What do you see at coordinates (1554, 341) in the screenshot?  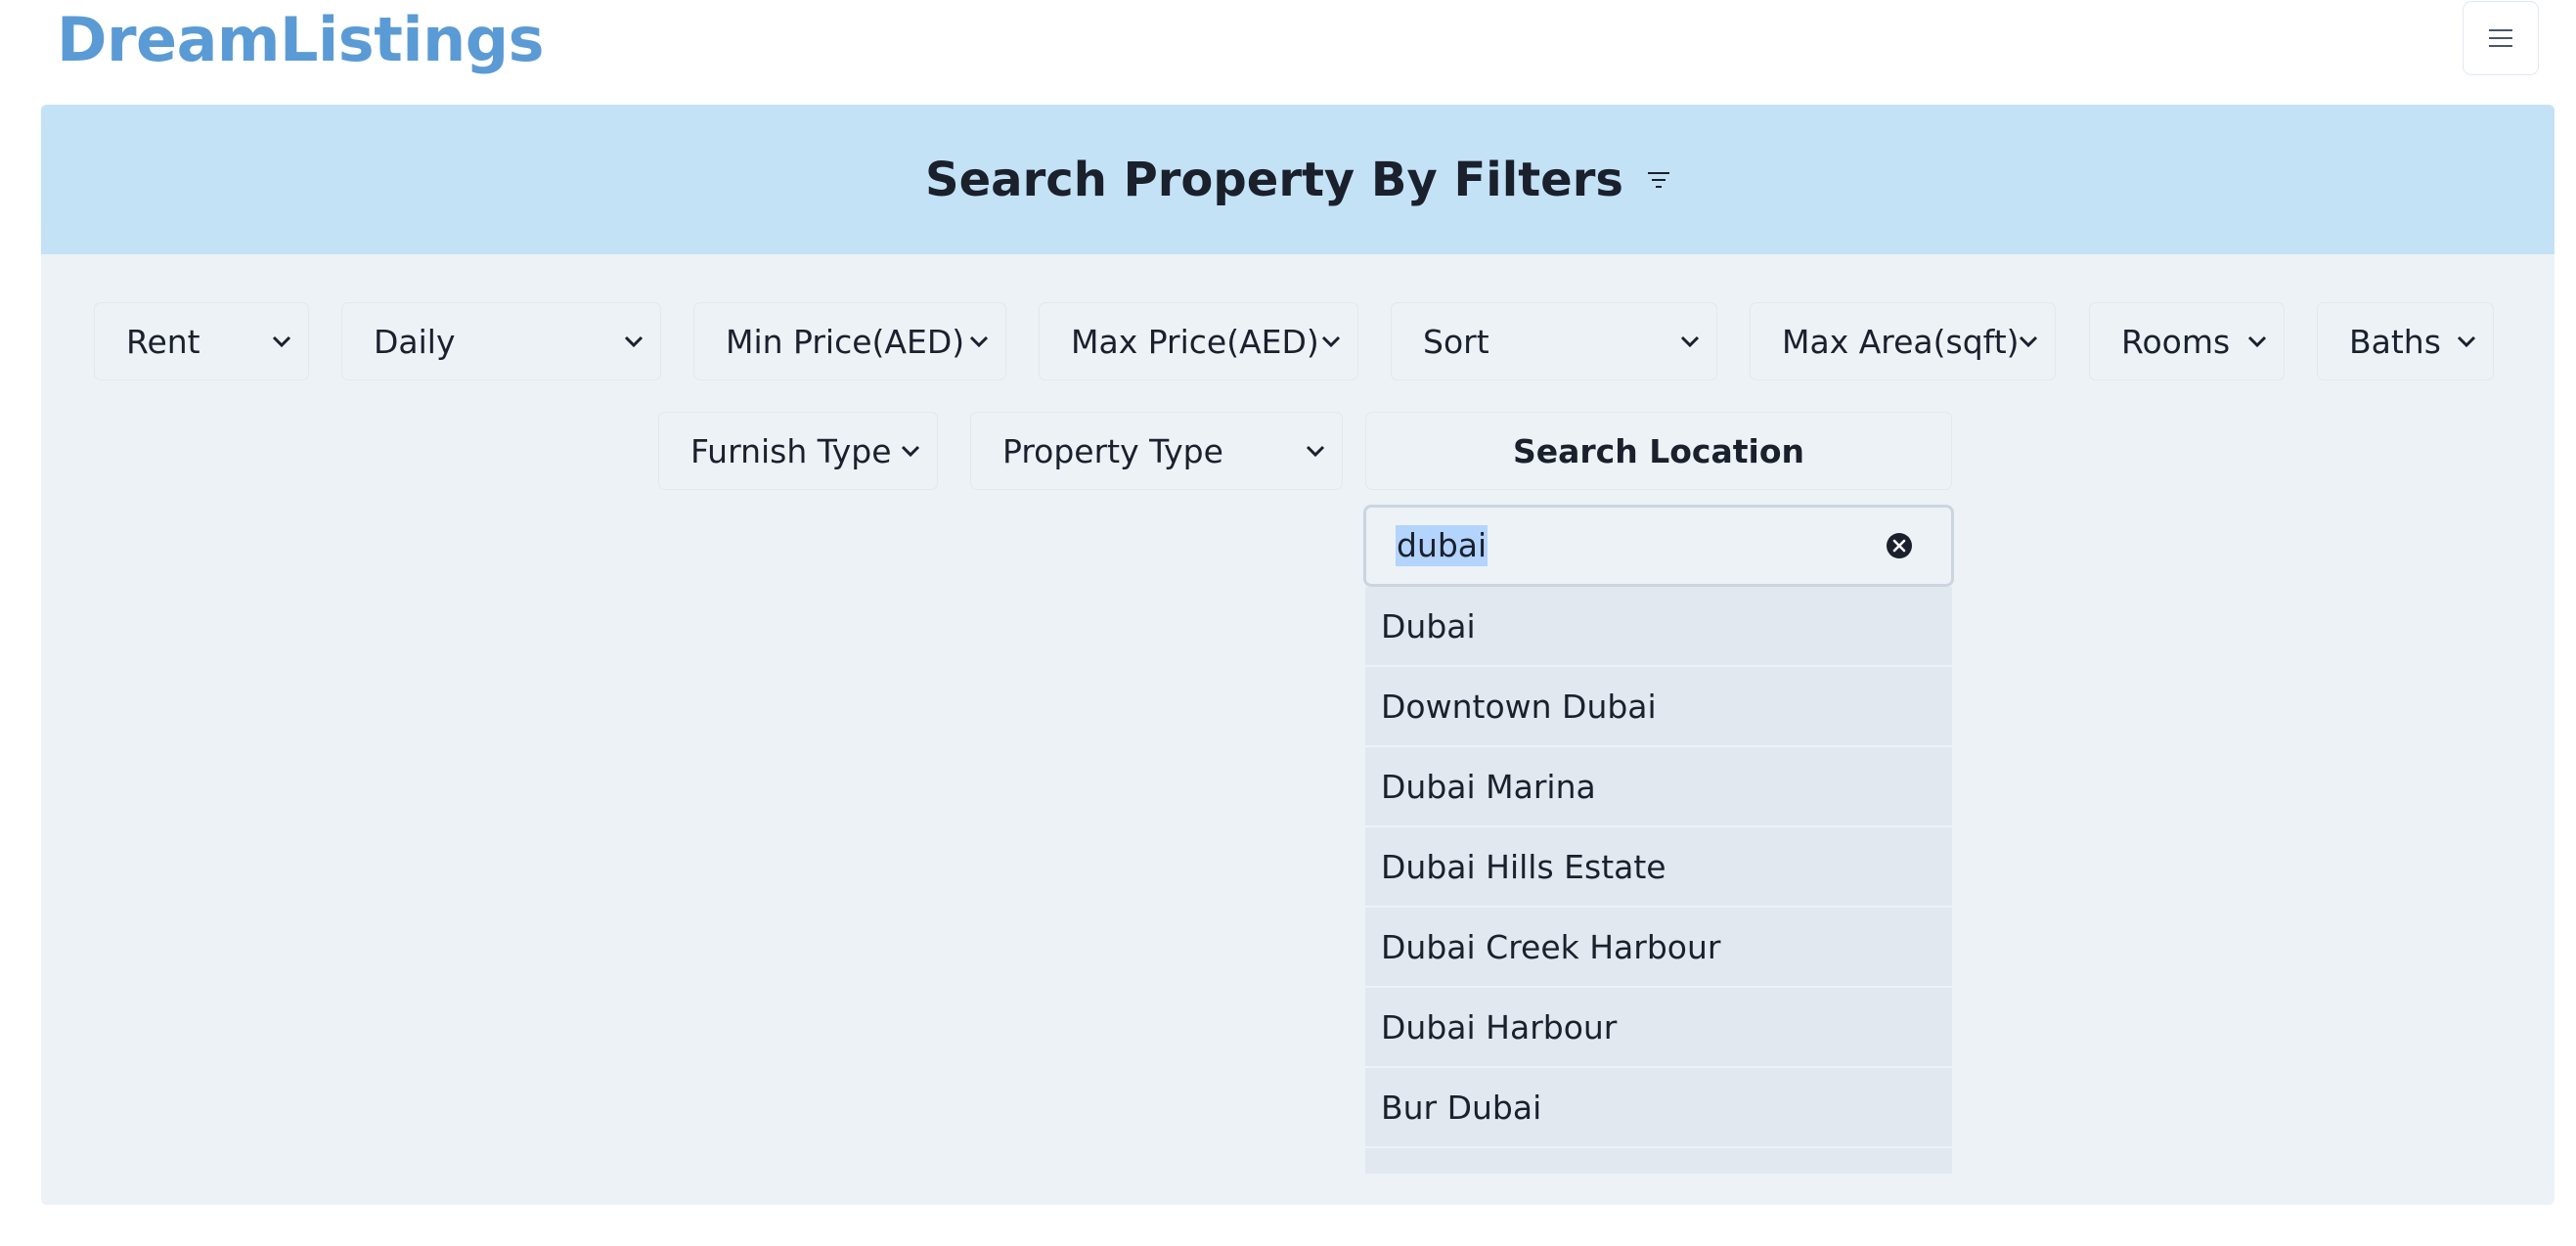 I see `sort-select: Sort` at bounding box center [1554, 341].